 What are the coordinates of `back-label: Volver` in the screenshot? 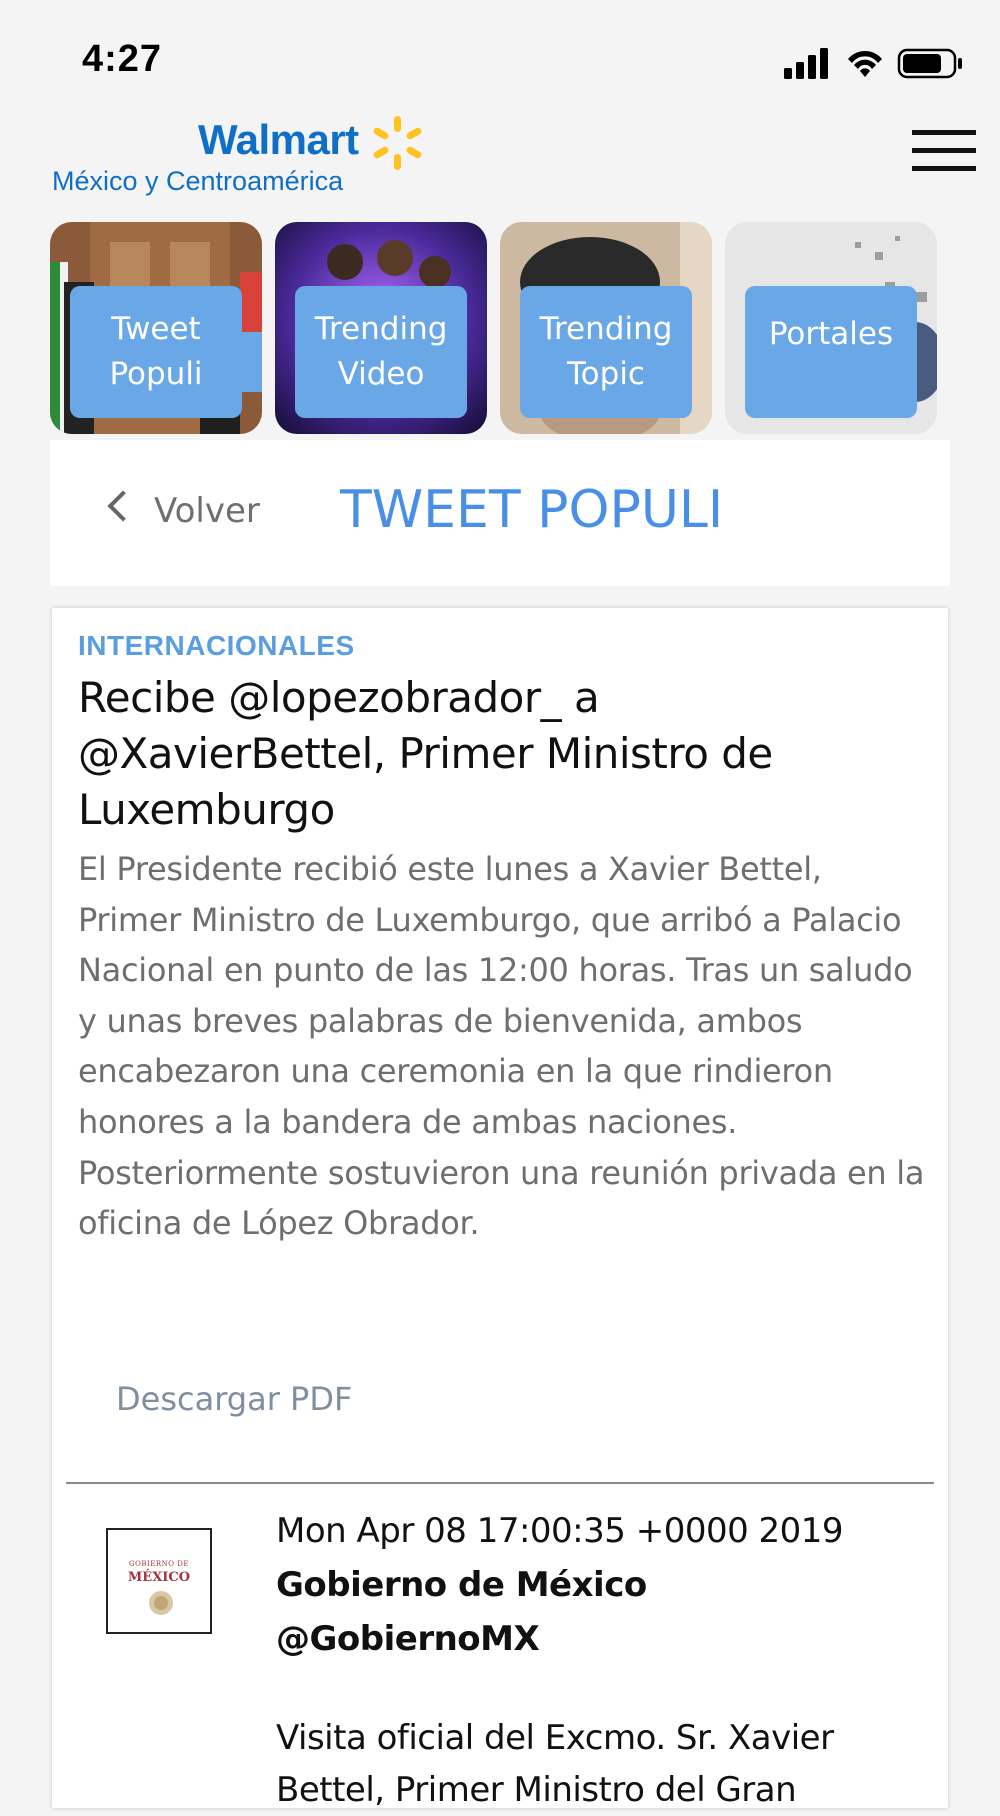 It's located at (207, 511).